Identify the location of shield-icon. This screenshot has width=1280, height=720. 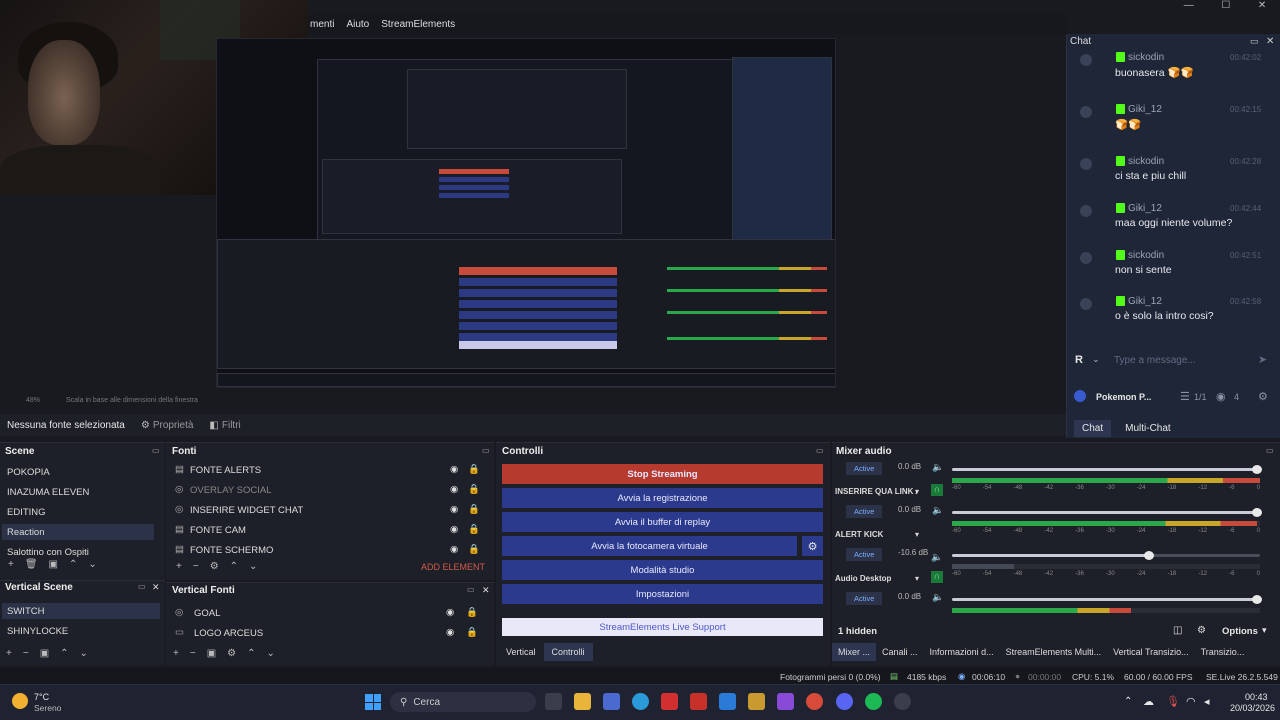
(698, 701).